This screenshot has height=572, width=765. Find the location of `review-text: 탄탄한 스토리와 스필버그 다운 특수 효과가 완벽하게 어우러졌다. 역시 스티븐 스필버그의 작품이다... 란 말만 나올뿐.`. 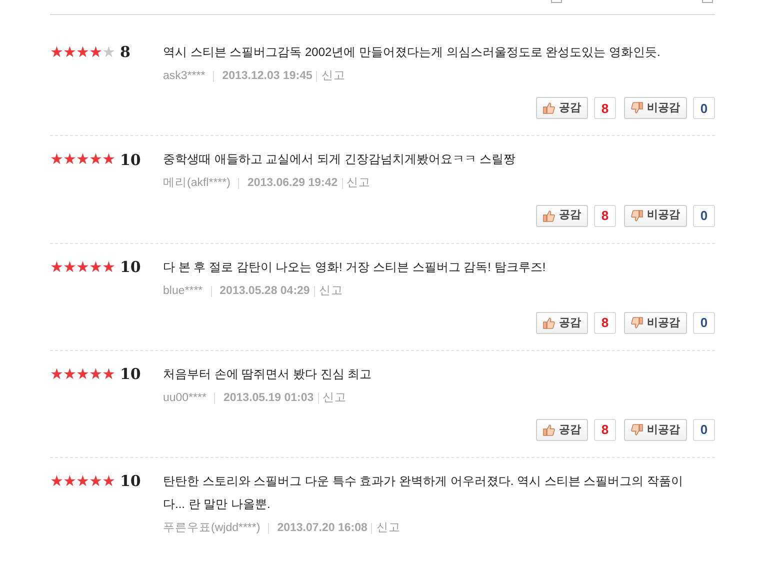

review-text: 탄탄한 스토리와 스필버그 다운 특수 효과가 완벽하게 어우러졌다. 역시 스티븐 스필버그의 작품이다... 란 말만 나올뿐. is located at coordinates (423, 493).